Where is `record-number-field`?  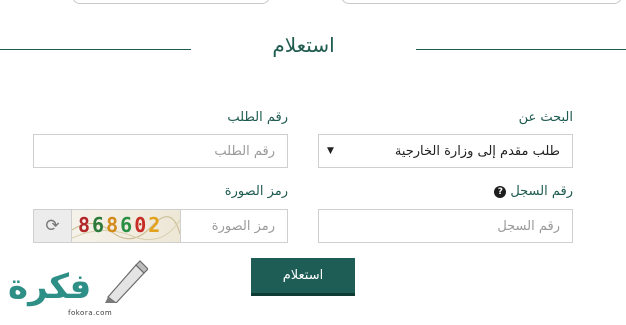 record-number-field is located at coordinates (445, 226).